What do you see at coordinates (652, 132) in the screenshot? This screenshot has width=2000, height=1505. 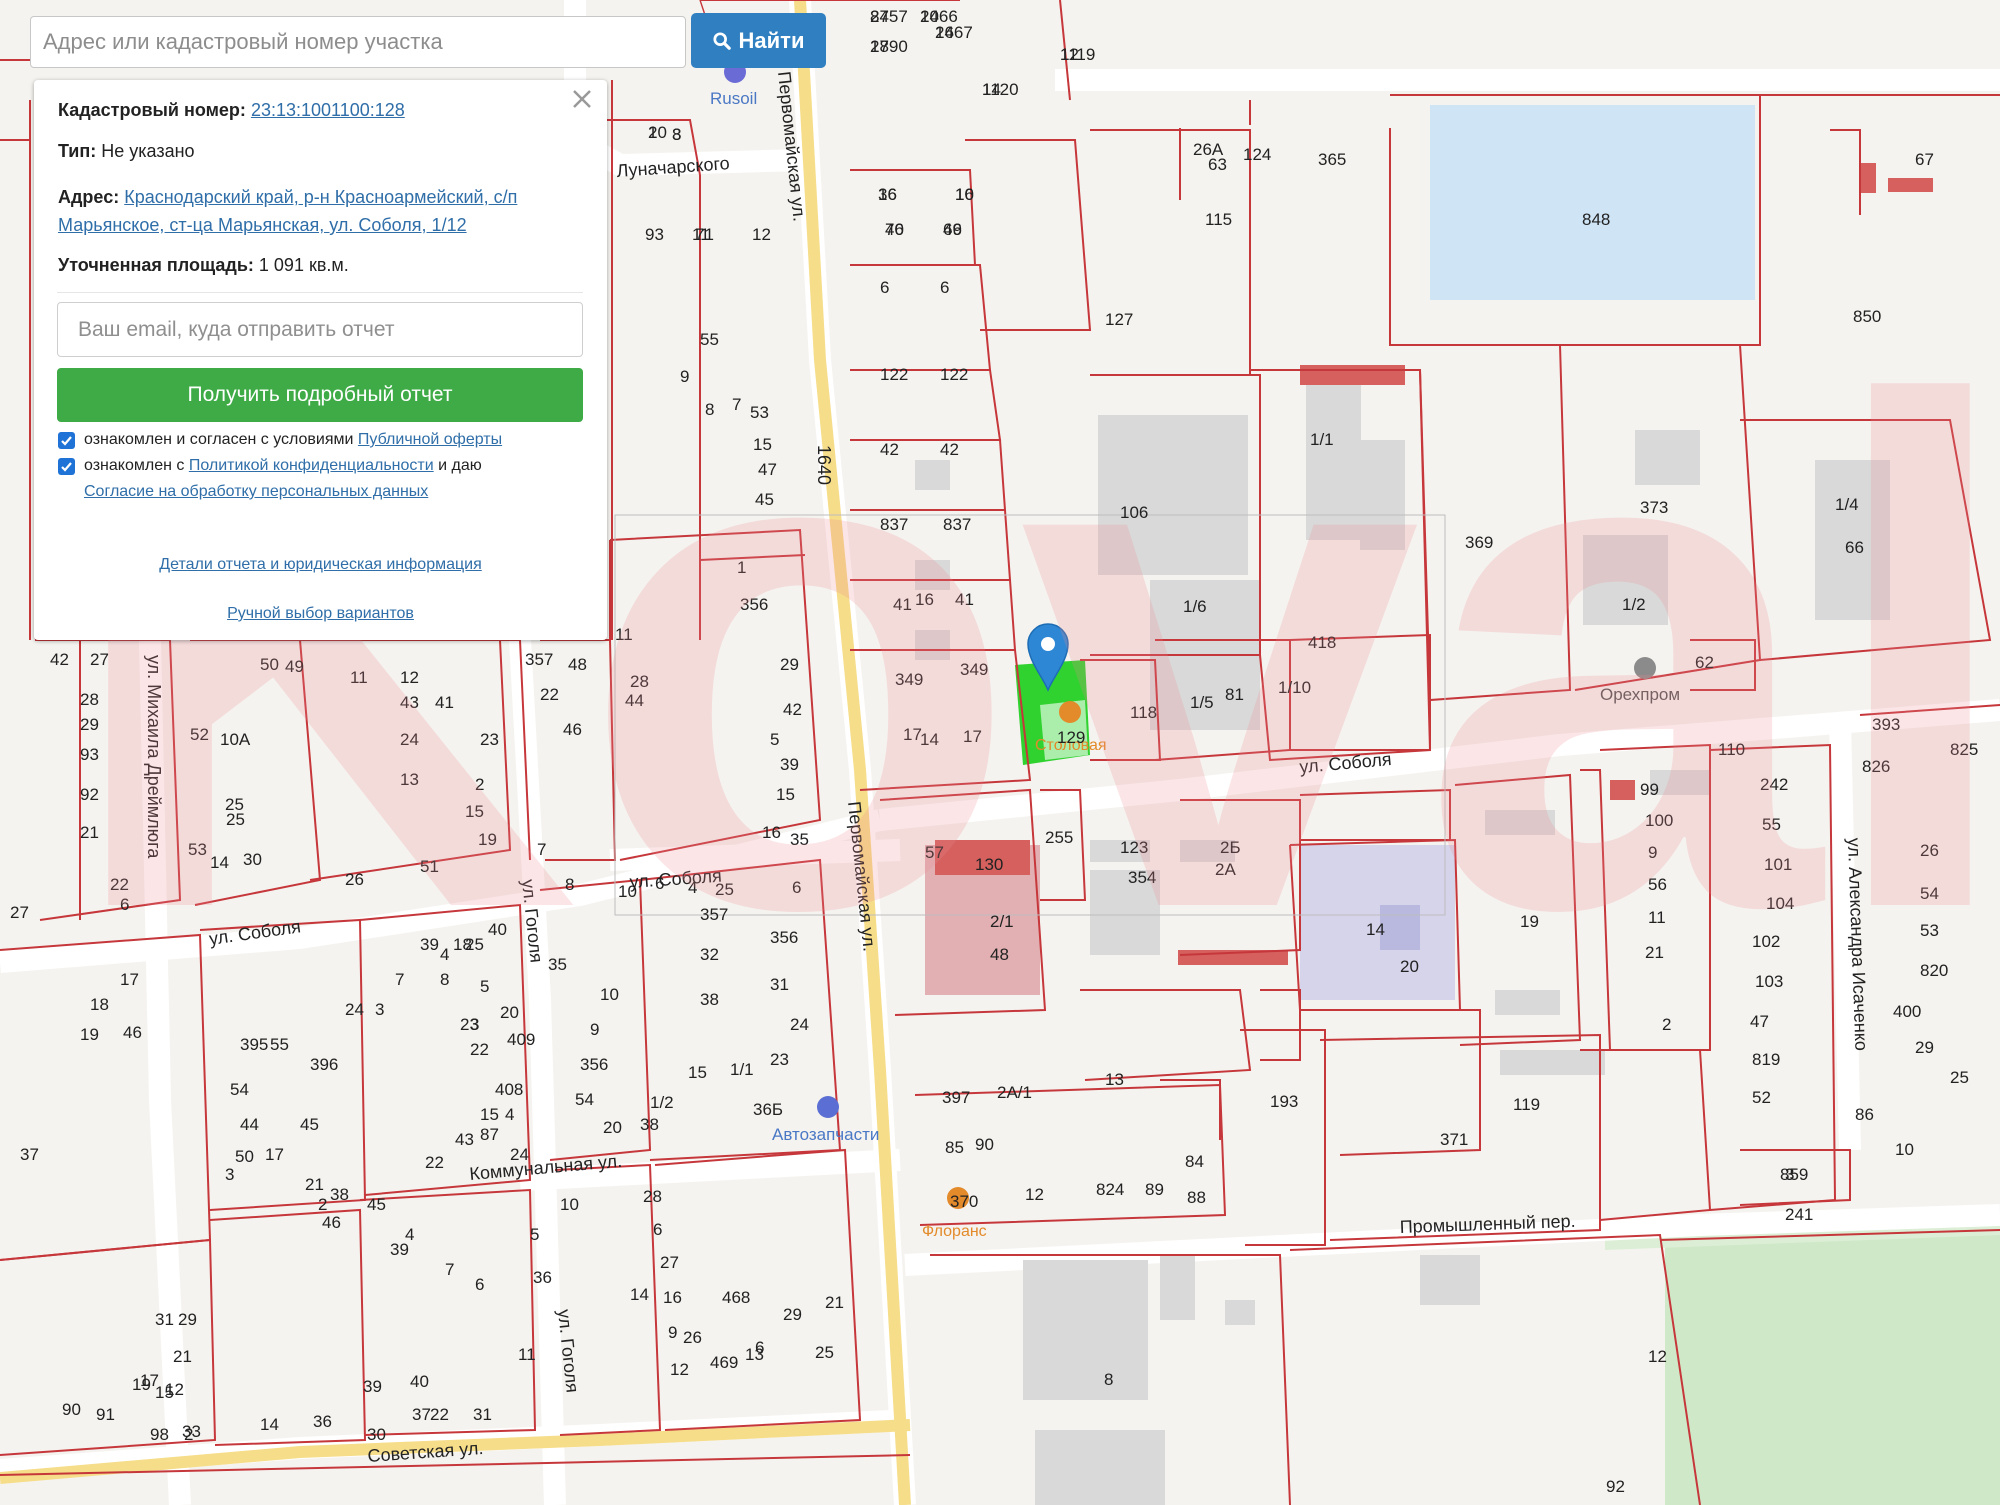 I see `parcel-number: 2` at bounding box center [652, 132].